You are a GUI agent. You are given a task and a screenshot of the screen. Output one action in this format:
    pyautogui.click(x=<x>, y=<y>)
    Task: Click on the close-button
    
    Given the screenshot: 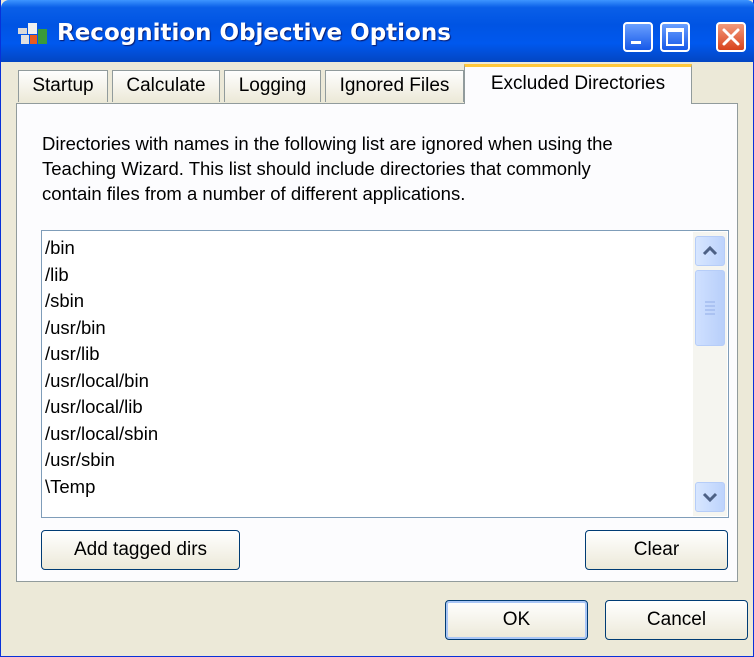 What is the action you would take?
    pyautogui.click(x=731, y=37)
    